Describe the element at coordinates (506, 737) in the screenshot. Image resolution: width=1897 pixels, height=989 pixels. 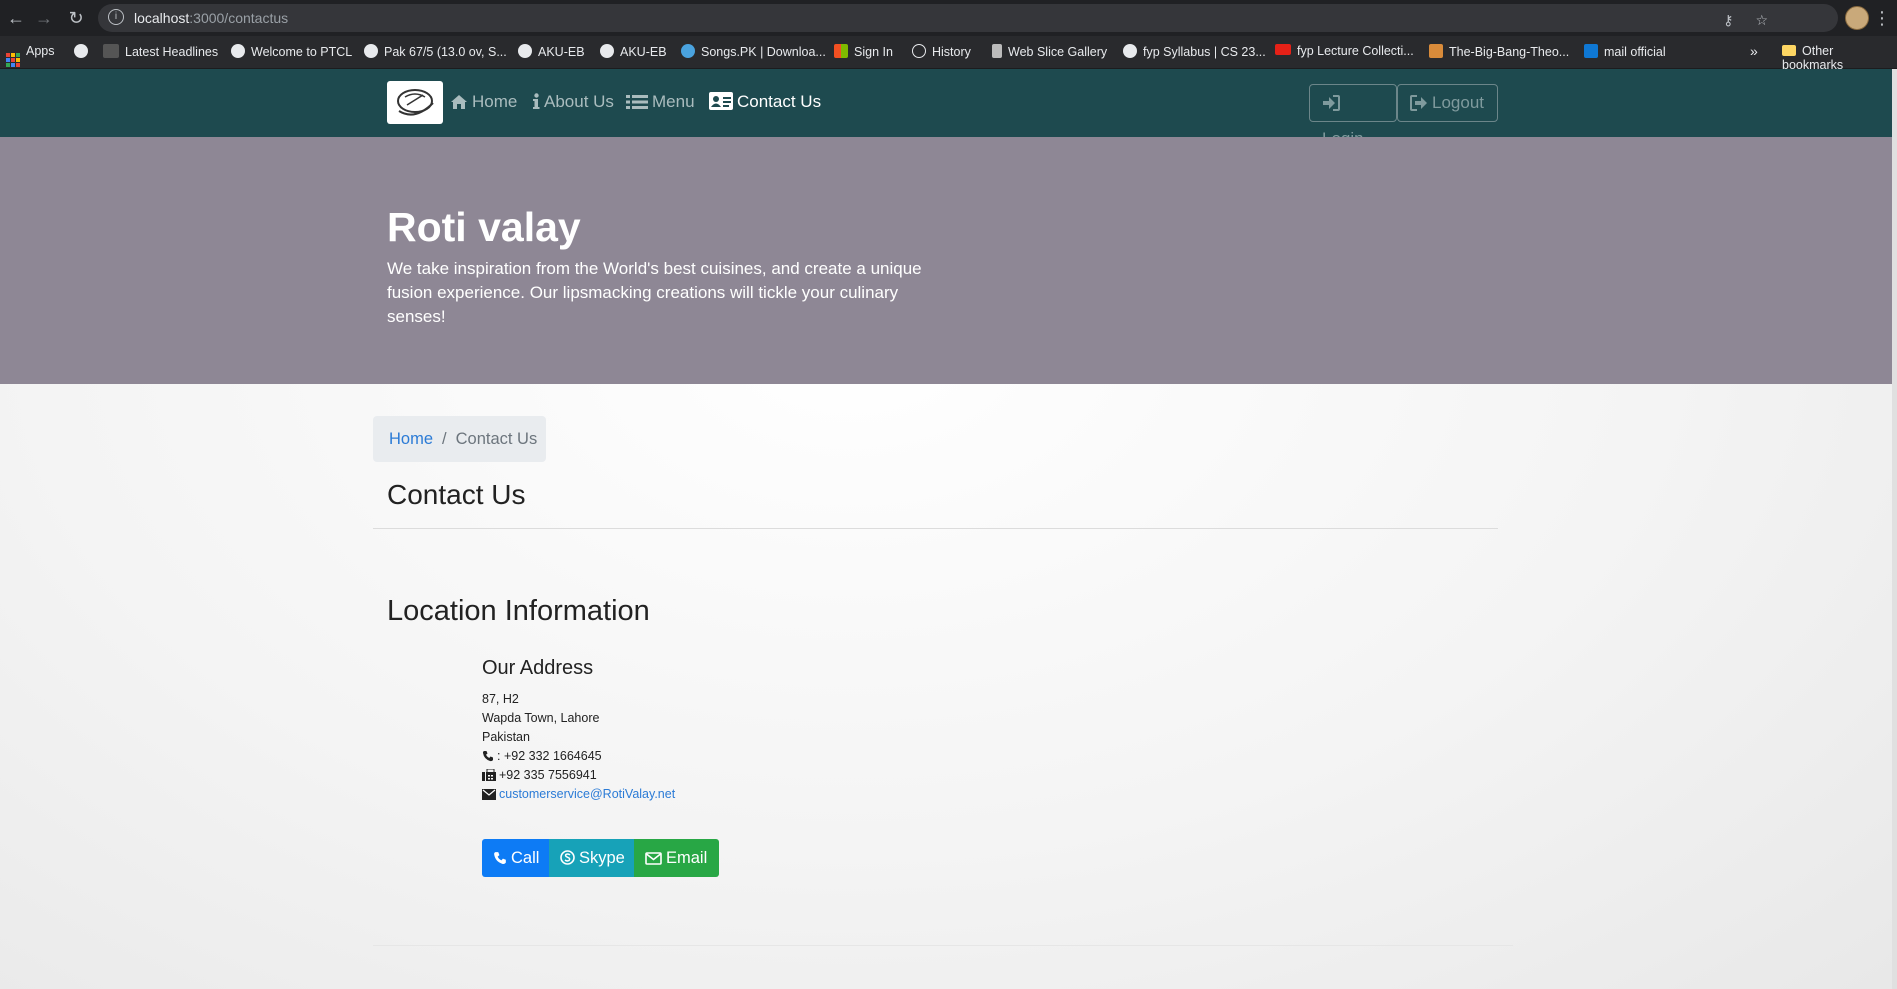
I see `address-line-3: Pakistan` at that location.